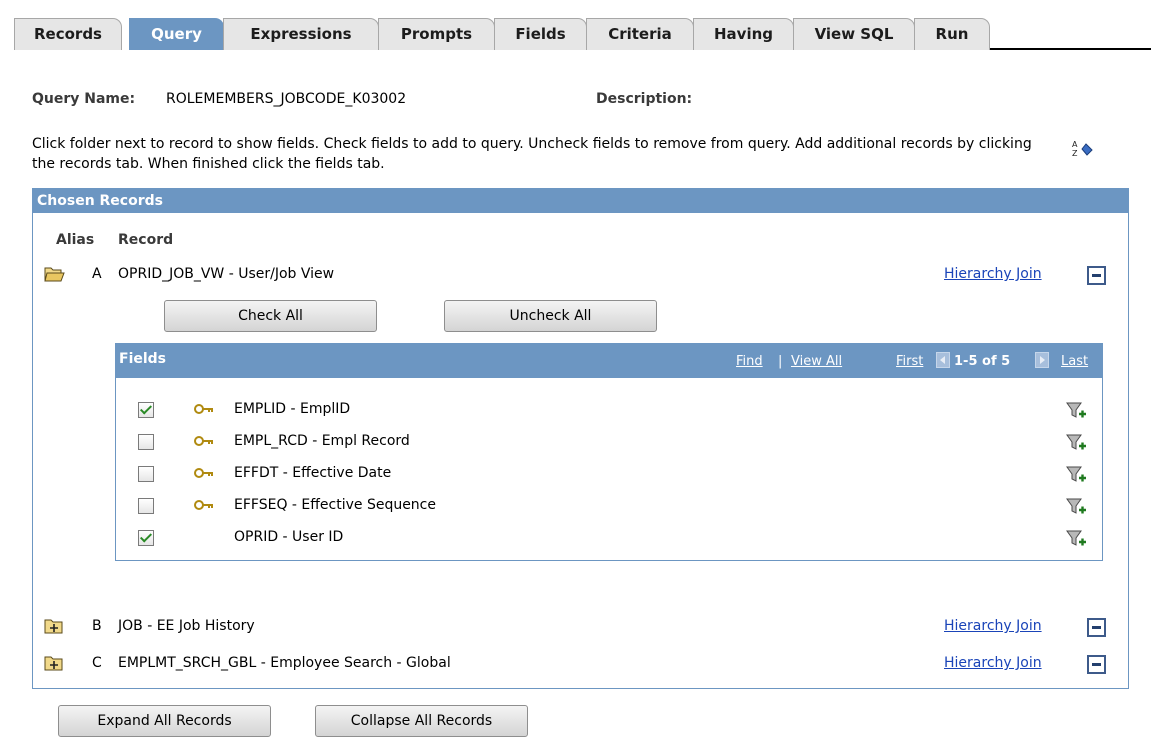 The height and width of the screenshot is (744, 1151). I want to click on field-name: EFFDT - Effective Date, so click(313, 473).